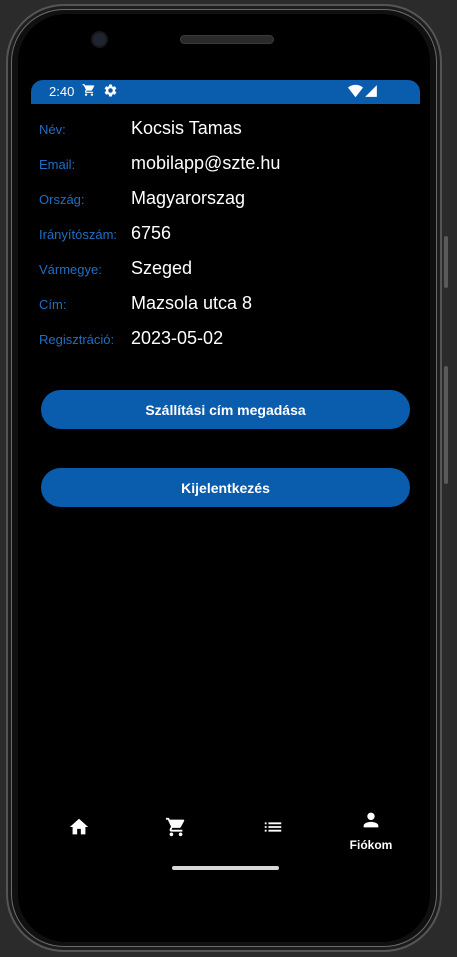 The image size is (457, 957). I want to click on nav-item-home, so click(79, 830).